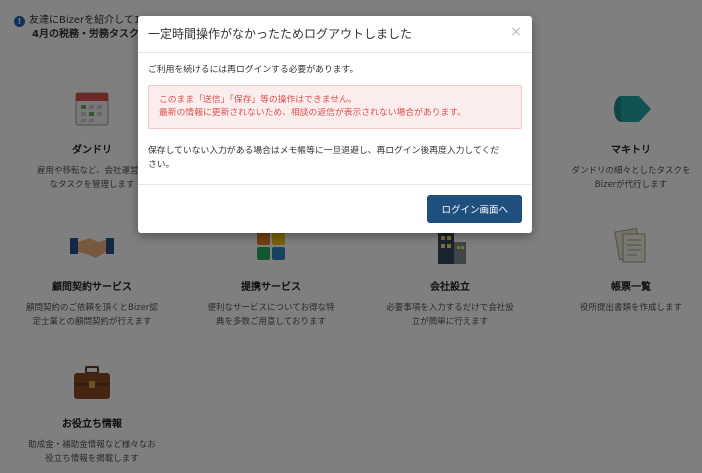  What do you see at coordinates (474, 209) in the screenshot?
I see `login-screen-button: ログイン画面へ` at bounding box center [474, 209].